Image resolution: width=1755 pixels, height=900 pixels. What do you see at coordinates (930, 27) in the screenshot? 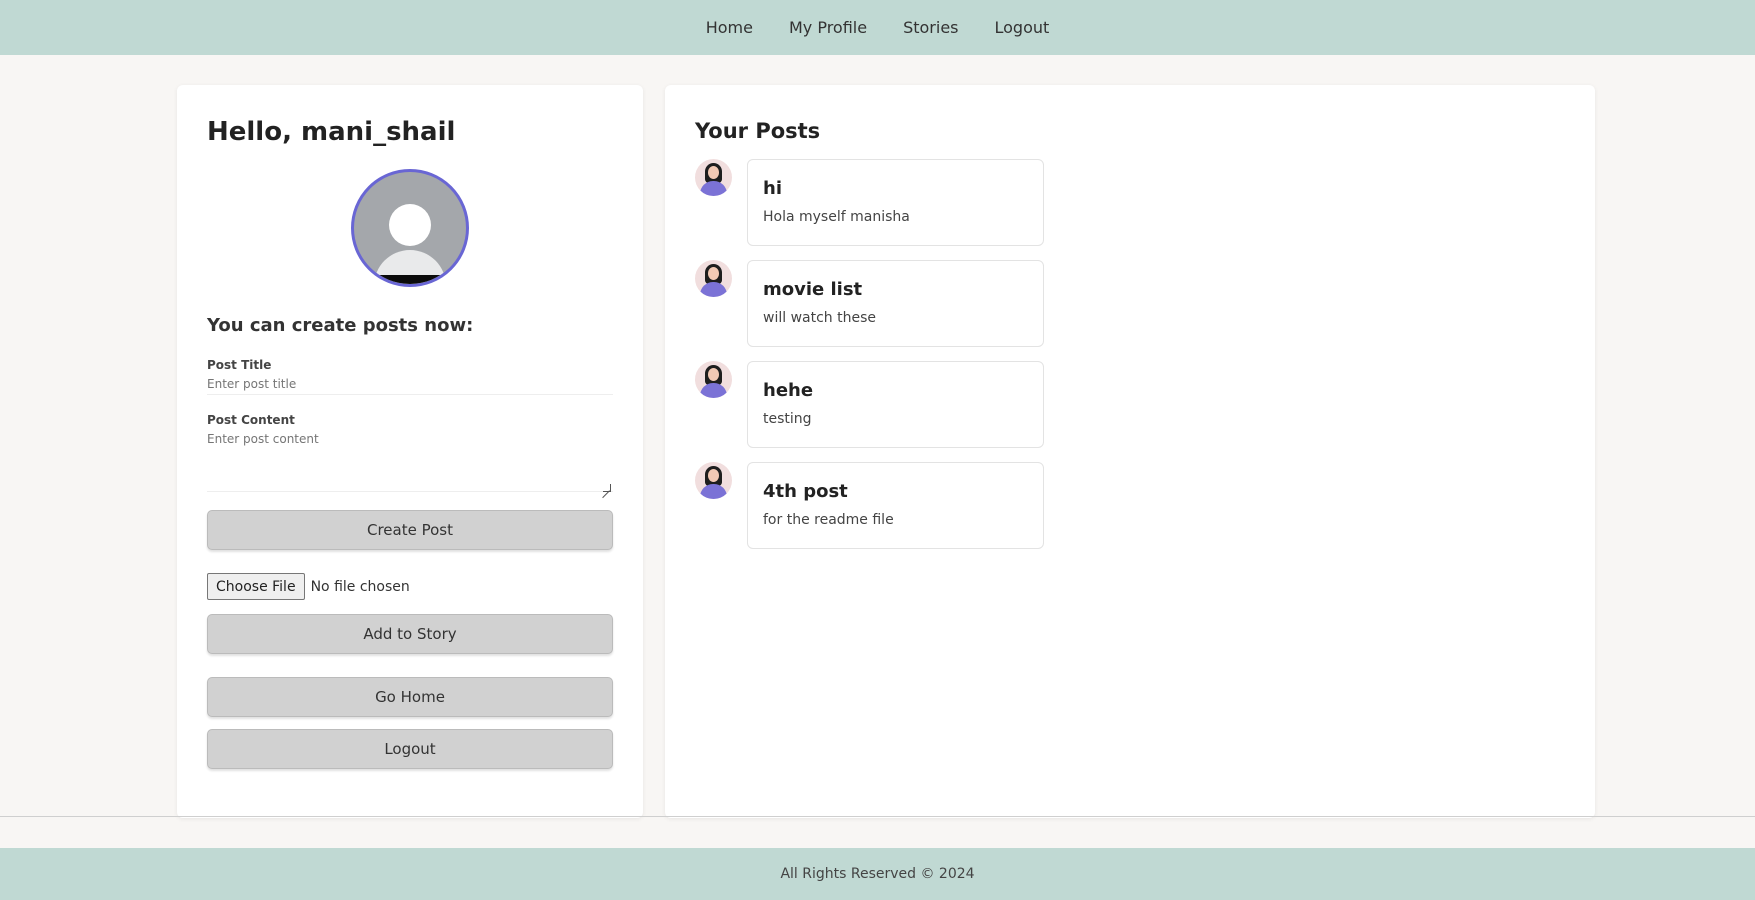
I see `nav-link-stories: Stories` at bounding box center [930, 27].